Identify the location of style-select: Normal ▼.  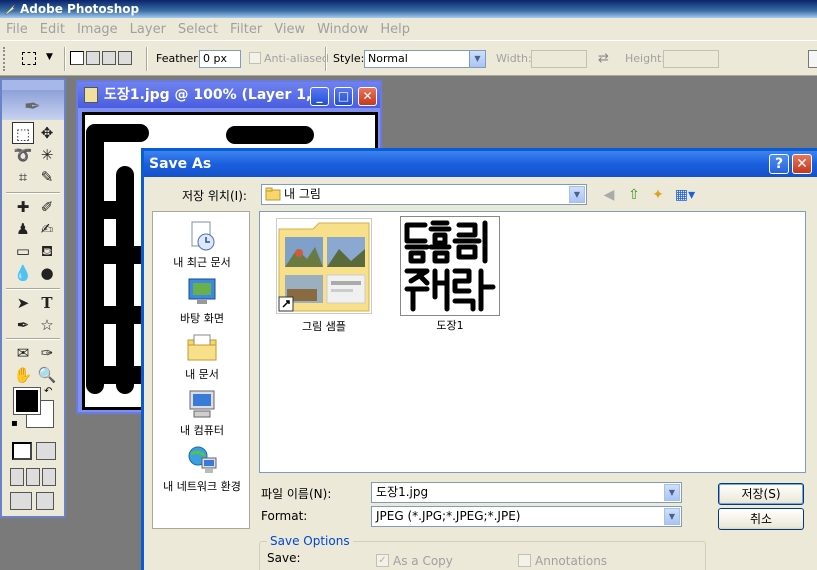
(425, 59).